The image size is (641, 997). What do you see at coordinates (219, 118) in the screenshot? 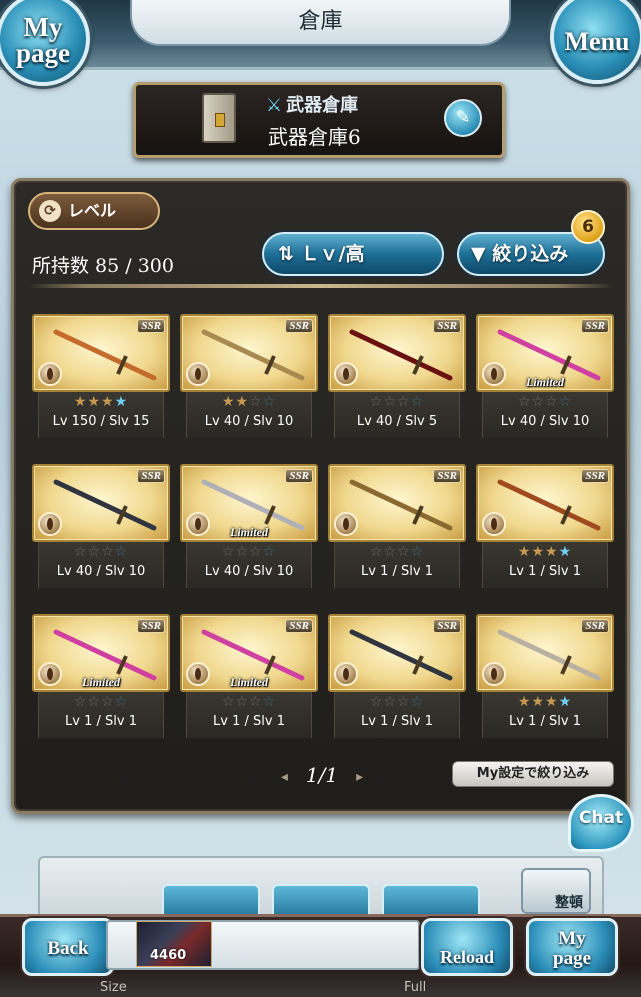
I see `storage-chest-icon` at bounding box center [219, 118].